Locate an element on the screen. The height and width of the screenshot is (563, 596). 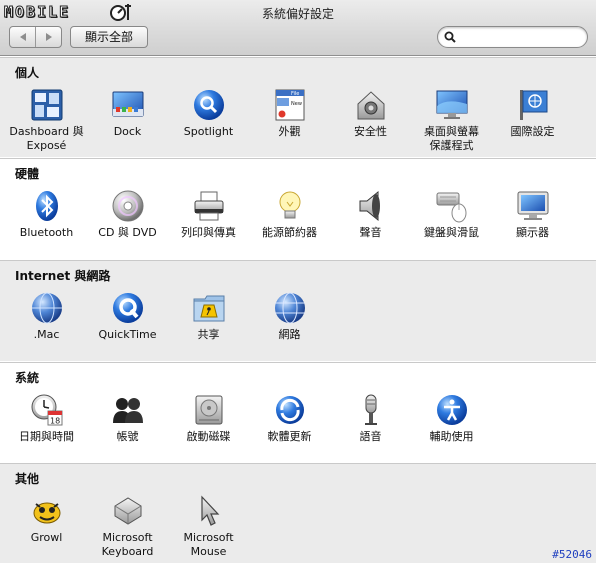
startup-disk-icon is located at coordinates (208, 410).